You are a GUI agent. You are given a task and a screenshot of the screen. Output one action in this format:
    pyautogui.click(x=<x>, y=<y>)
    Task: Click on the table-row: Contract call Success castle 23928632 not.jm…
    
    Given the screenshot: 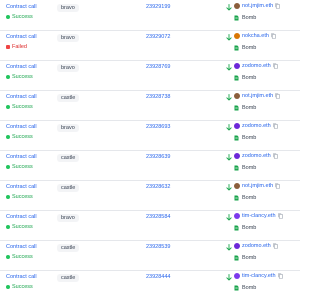 What is the action you would take?
    pyautogui.click(x=150, y=195)
    